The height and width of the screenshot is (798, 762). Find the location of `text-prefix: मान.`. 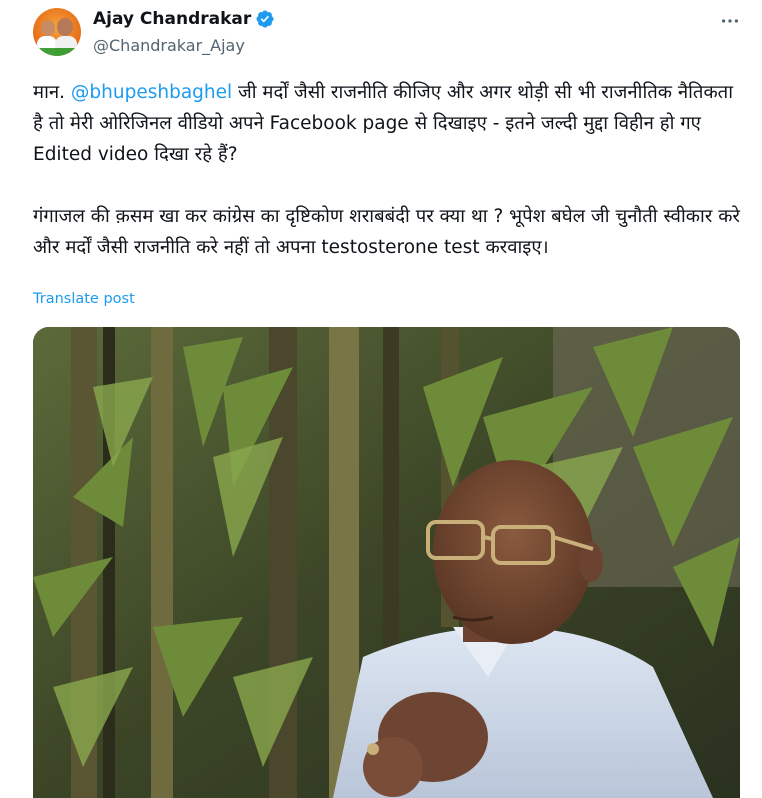

text-prefix: मान. is located at coordinates (52, 92).